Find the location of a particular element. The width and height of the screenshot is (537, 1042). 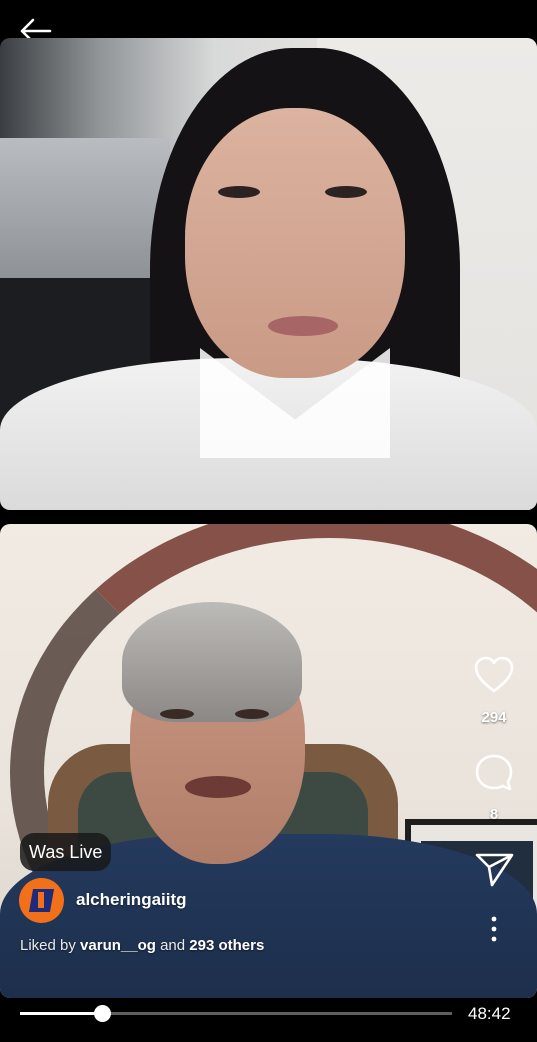

liked-by-user-link: varun__og is located at coordinates (118, 945).